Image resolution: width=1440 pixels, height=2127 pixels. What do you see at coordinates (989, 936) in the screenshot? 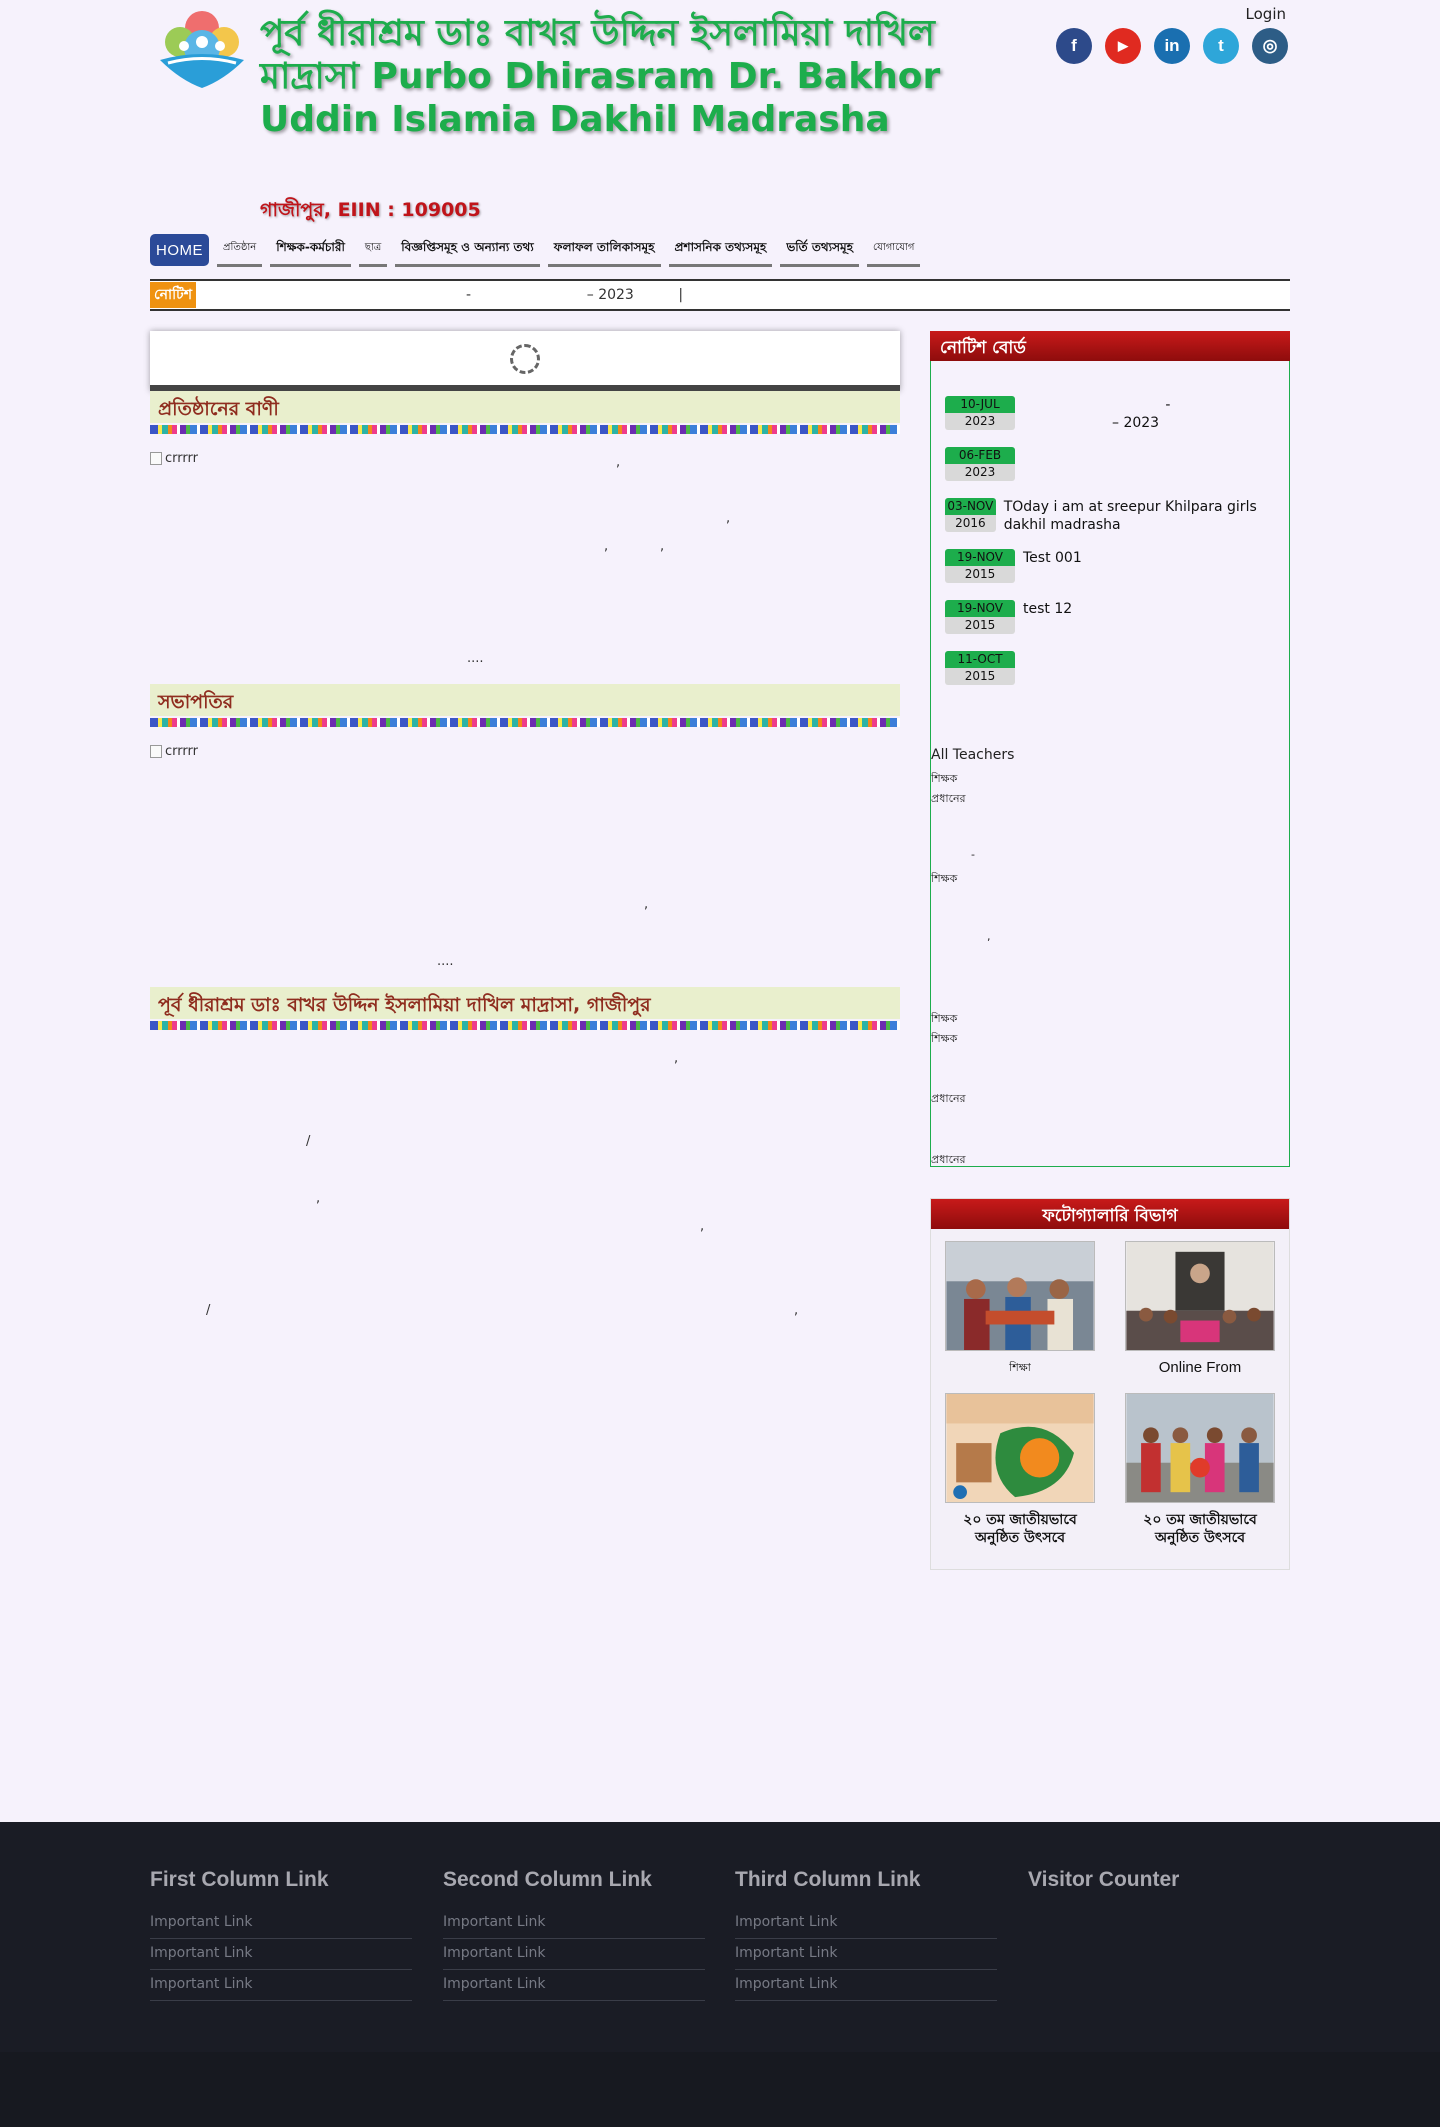
I see `teacher-line: ,` at bounding box center [989, 936].